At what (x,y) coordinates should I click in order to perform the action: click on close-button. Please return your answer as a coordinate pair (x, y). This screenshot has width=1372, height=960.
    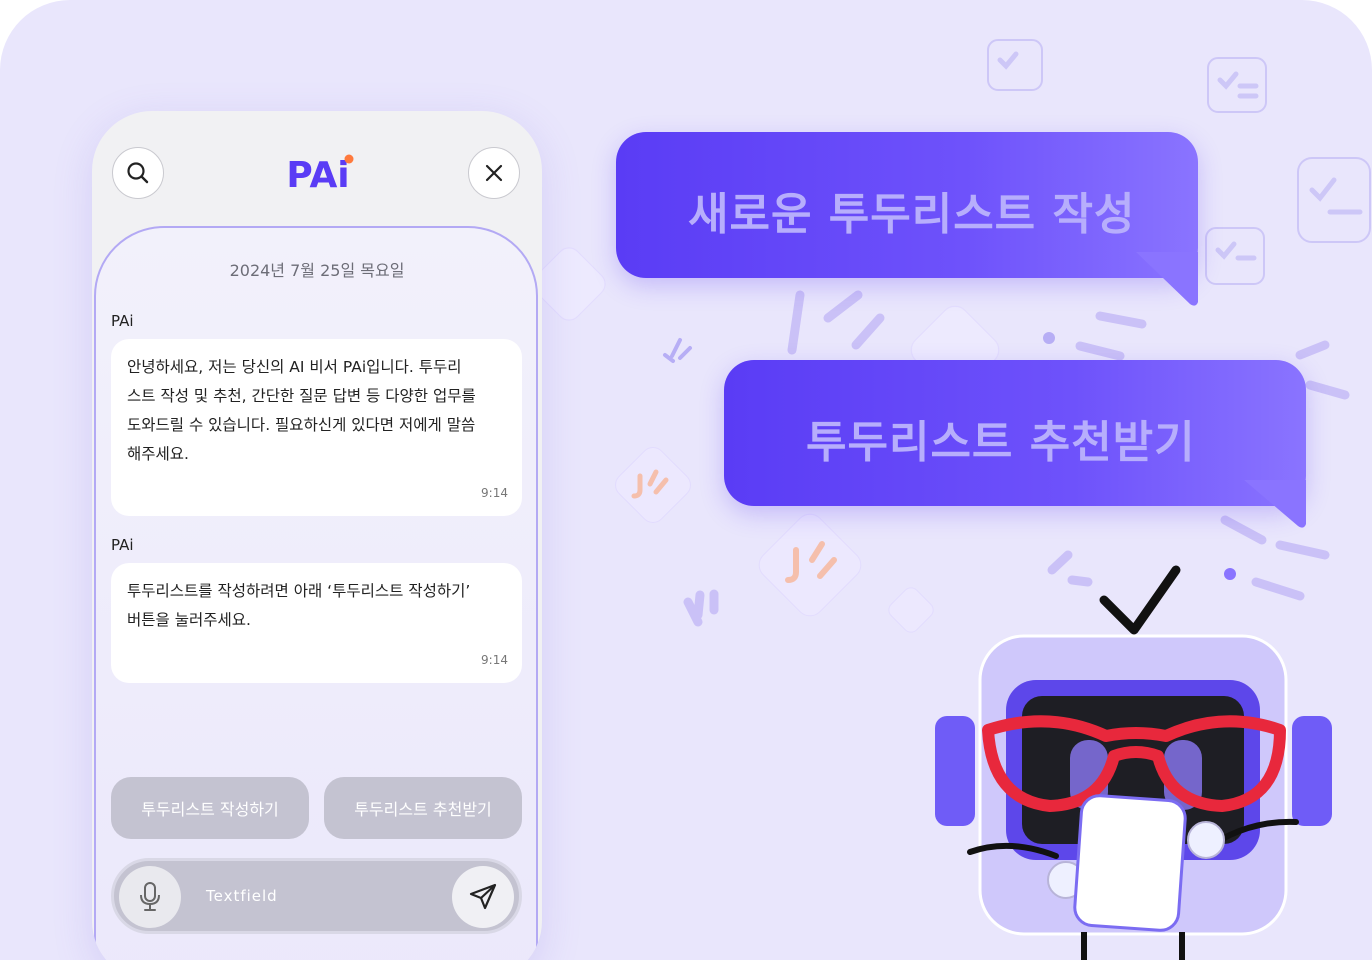
    Looking at the image, I should click on (494, 173).